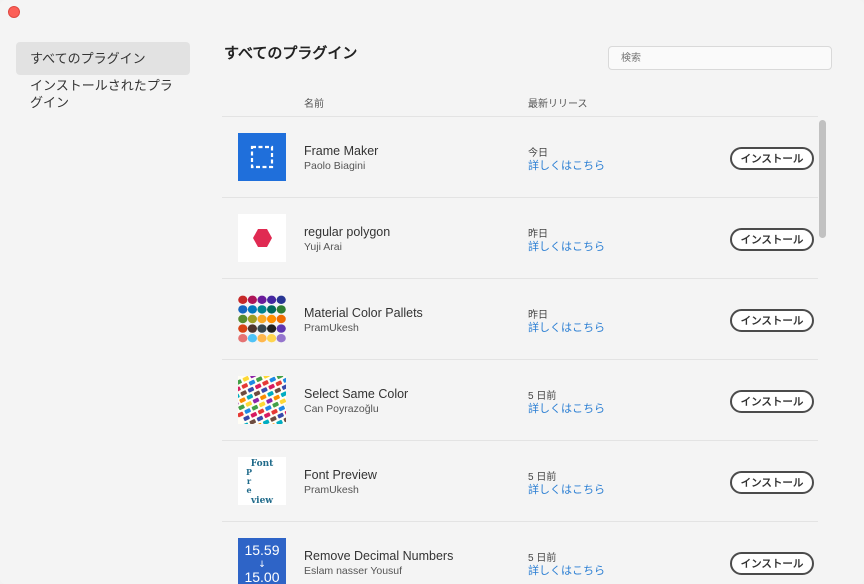 The image size is (864, 584). I want to click on plugin-author: Yuji Arai, so click(323, 247).